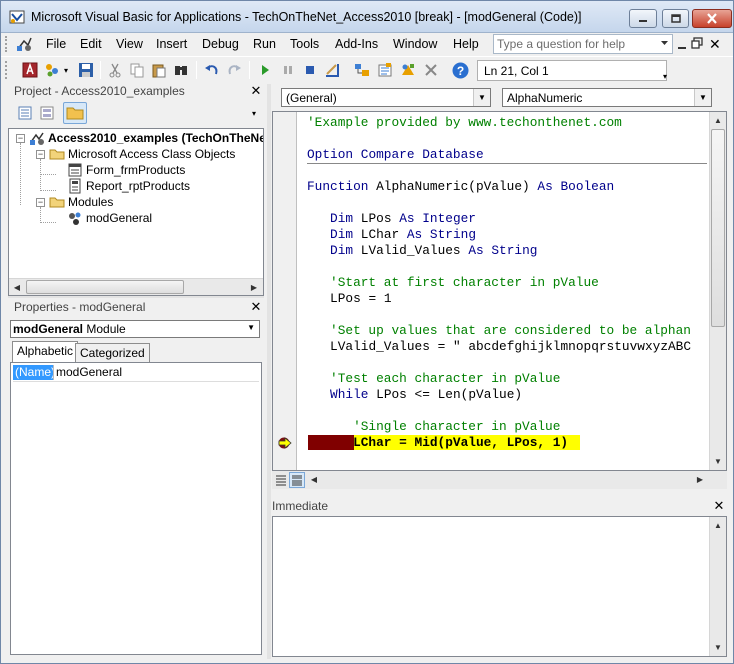 The height and width of the screenshot is (664, 734). Describe the element at coordinates (356, 44) in the screenshot. I see `menu-add-ins: Add-Ins` at that location.